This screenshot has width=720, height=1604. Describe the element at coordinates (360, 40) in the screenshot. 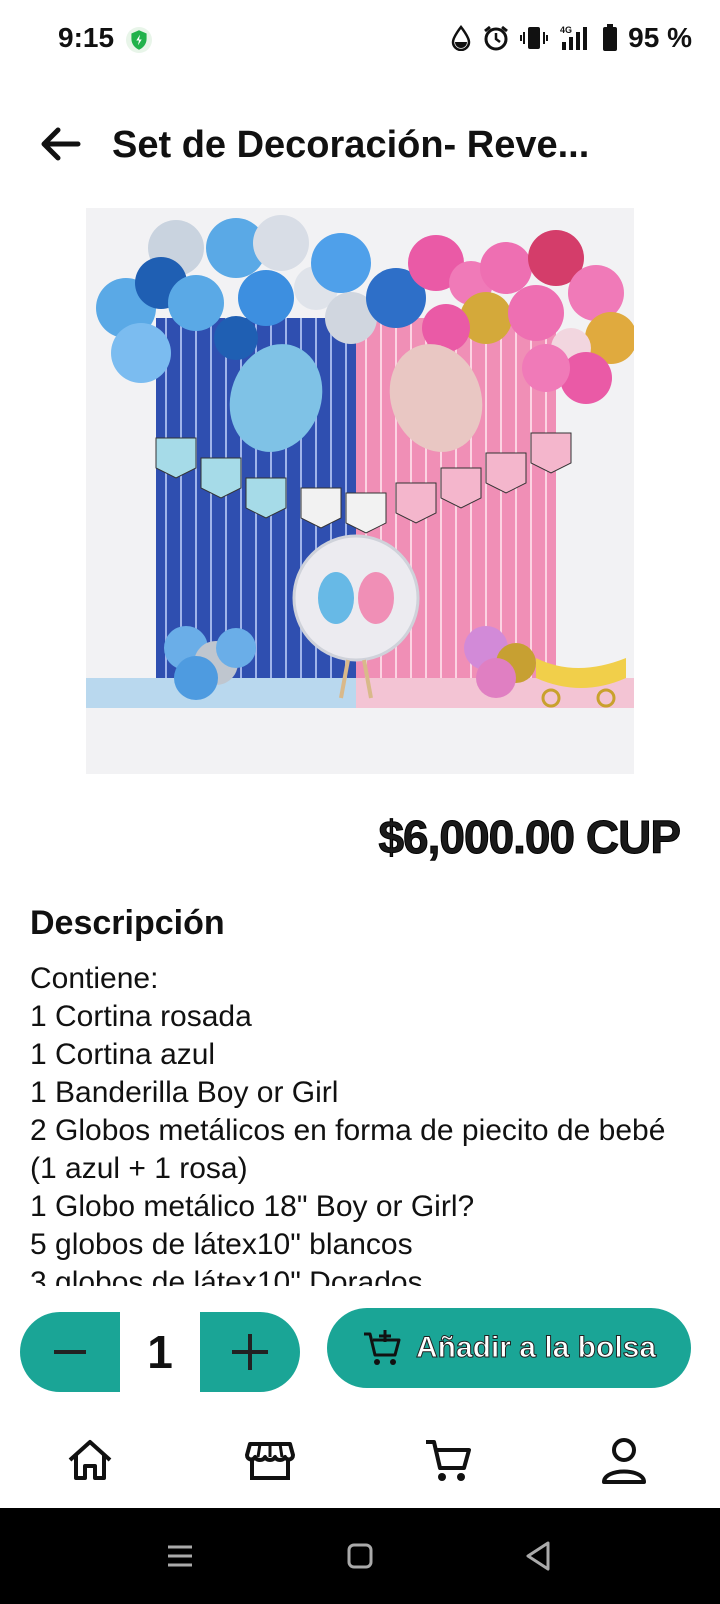

I see `status-bar: 9:15 4G 95 %` at that location.